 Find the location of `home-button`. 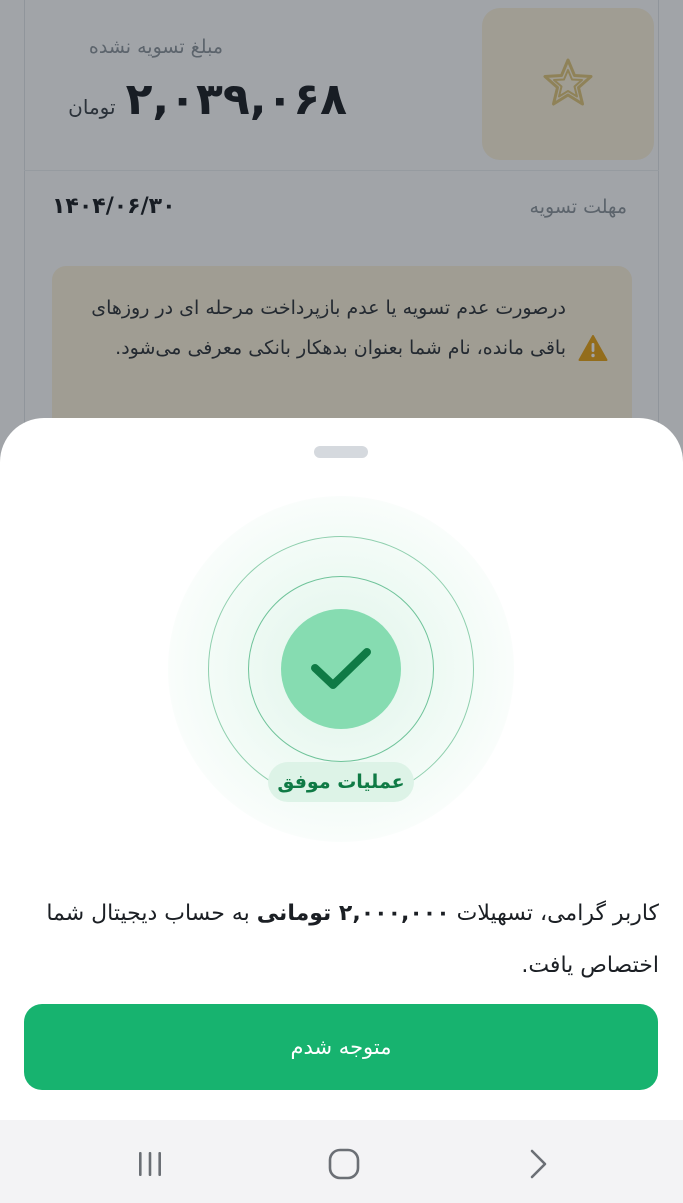

home-button is located at coordinates (344, 1164).